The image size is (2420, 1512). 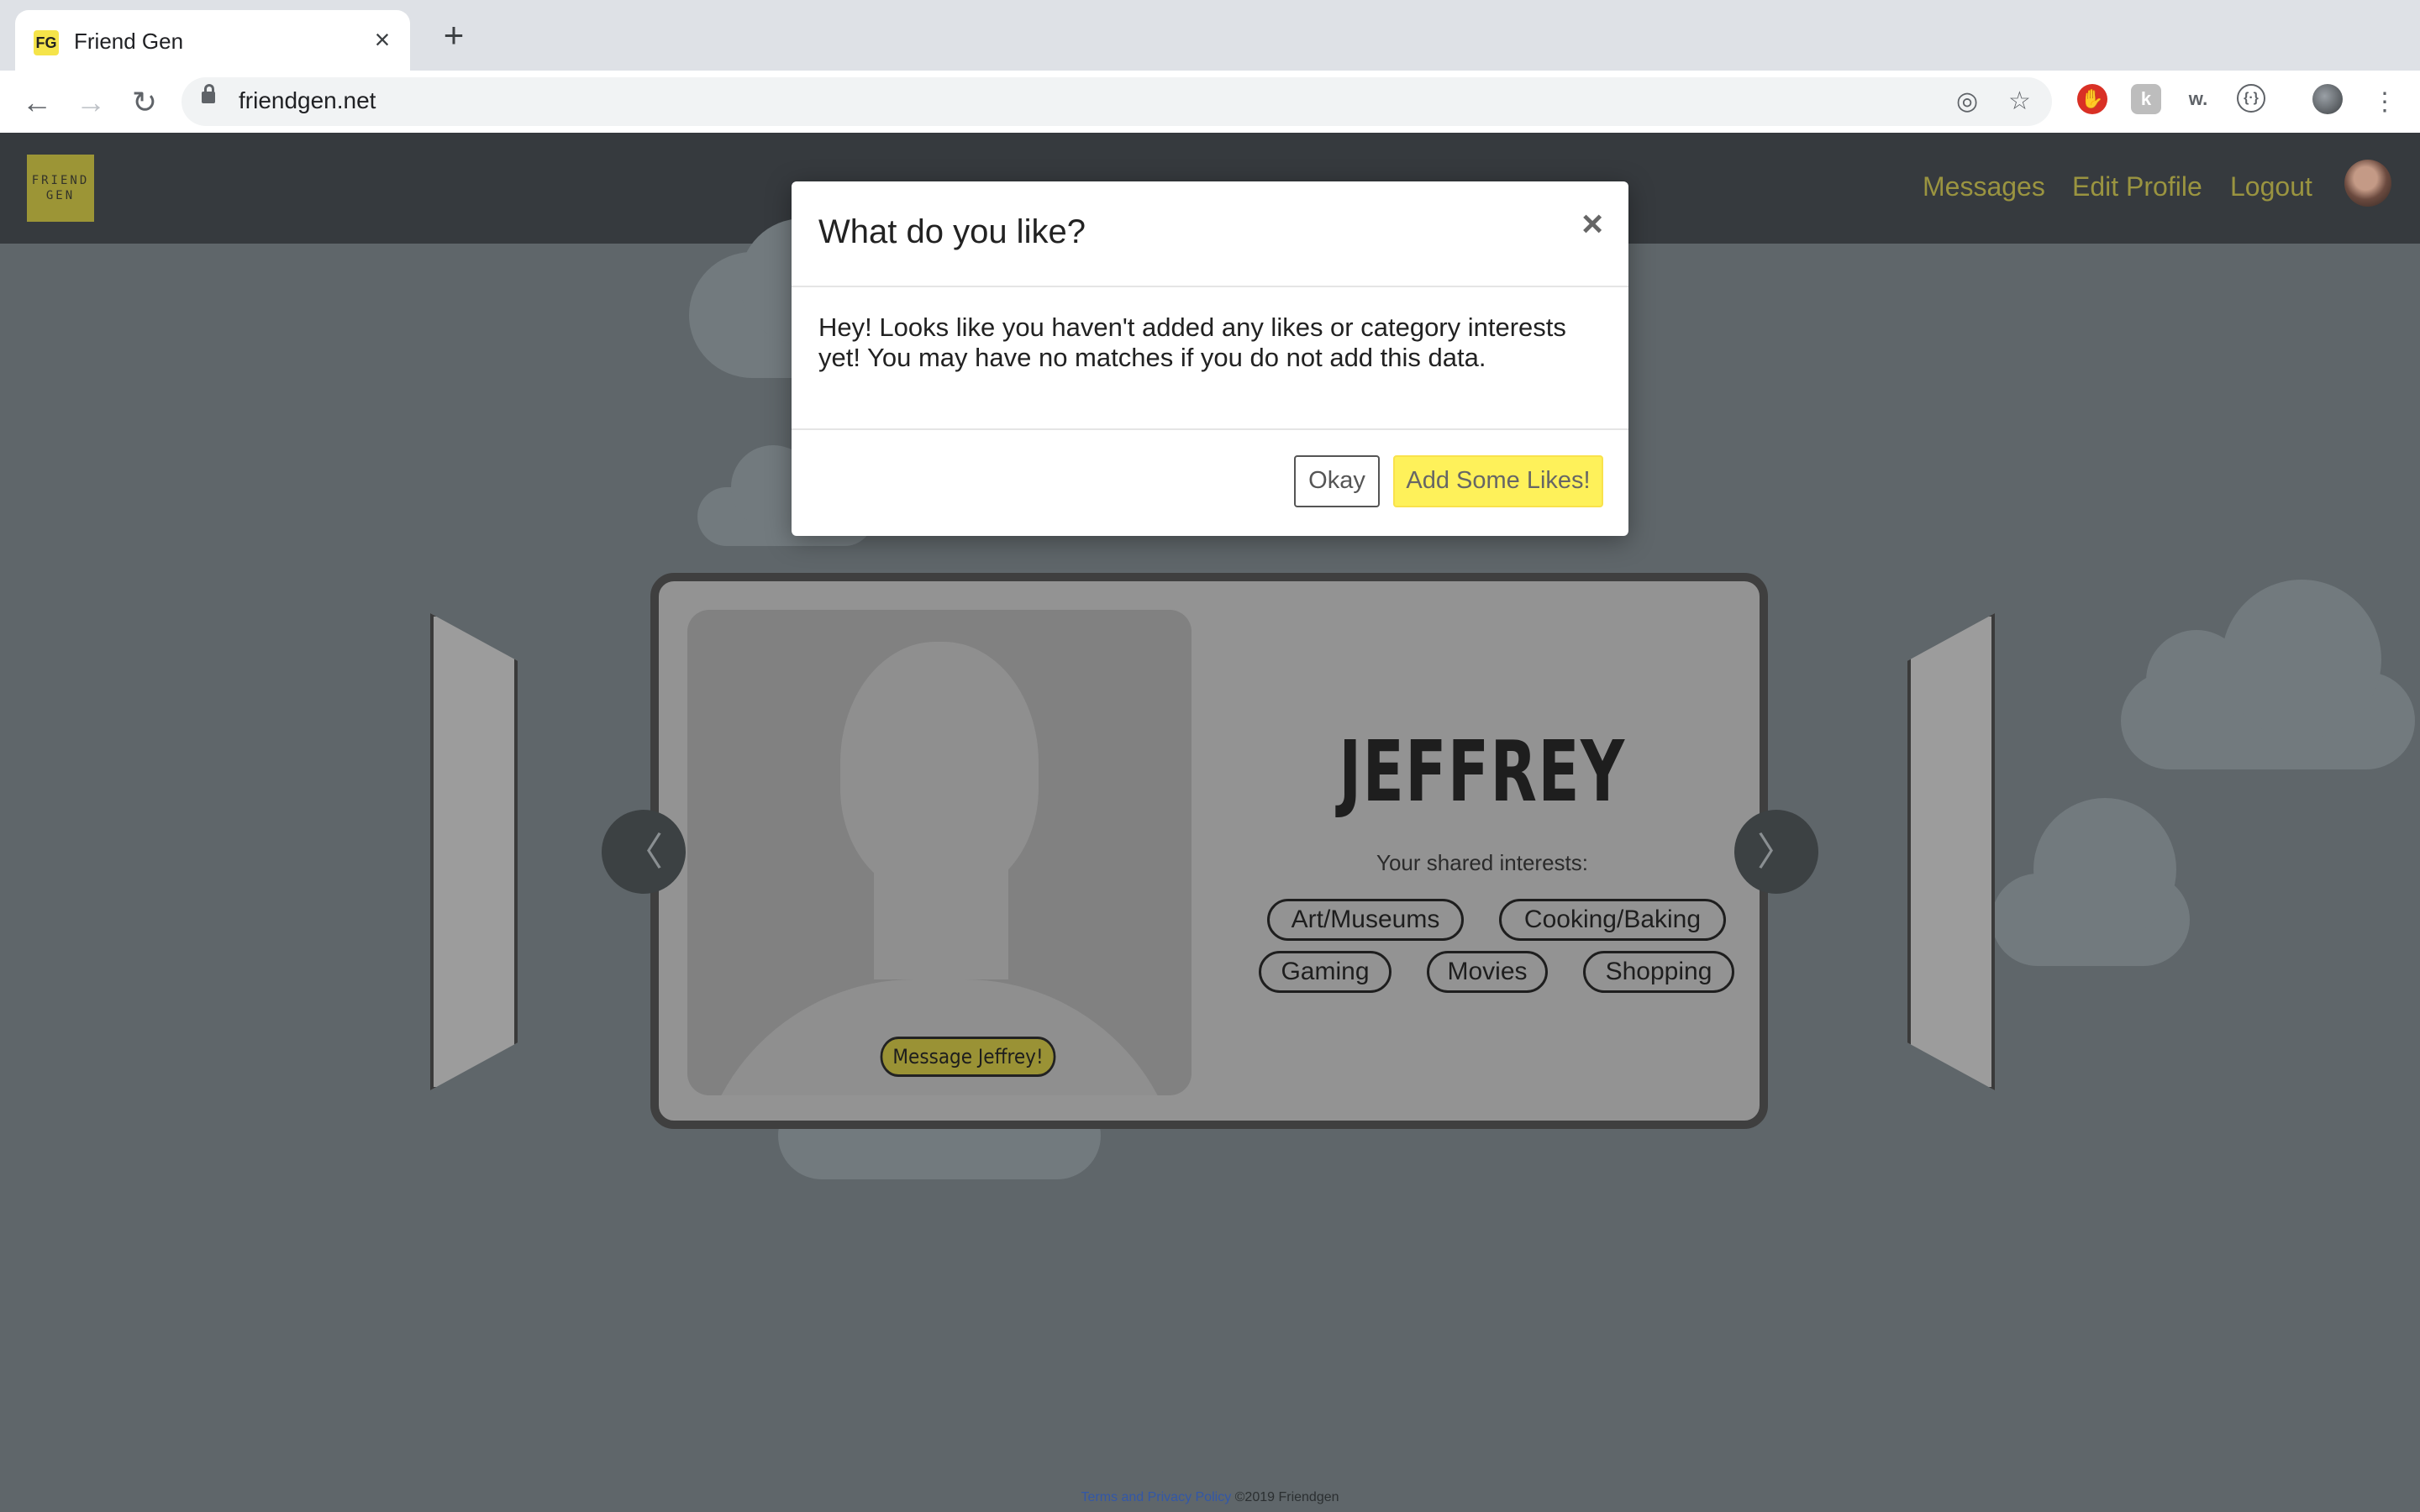 I want to click on menu-kebab-icon: ⋮, so click(x=2385, y=102).